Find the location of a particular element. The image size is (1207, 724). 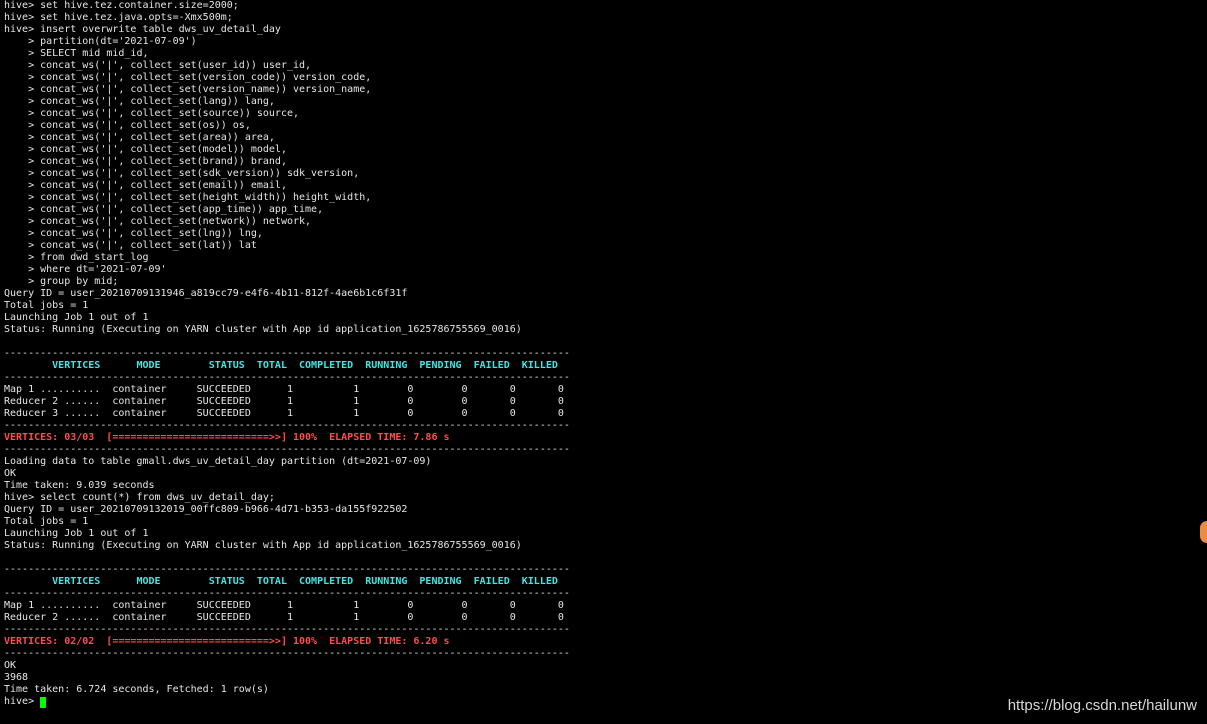

terminal-line: > from dwd_start_log is located at coordinates (76, 257).